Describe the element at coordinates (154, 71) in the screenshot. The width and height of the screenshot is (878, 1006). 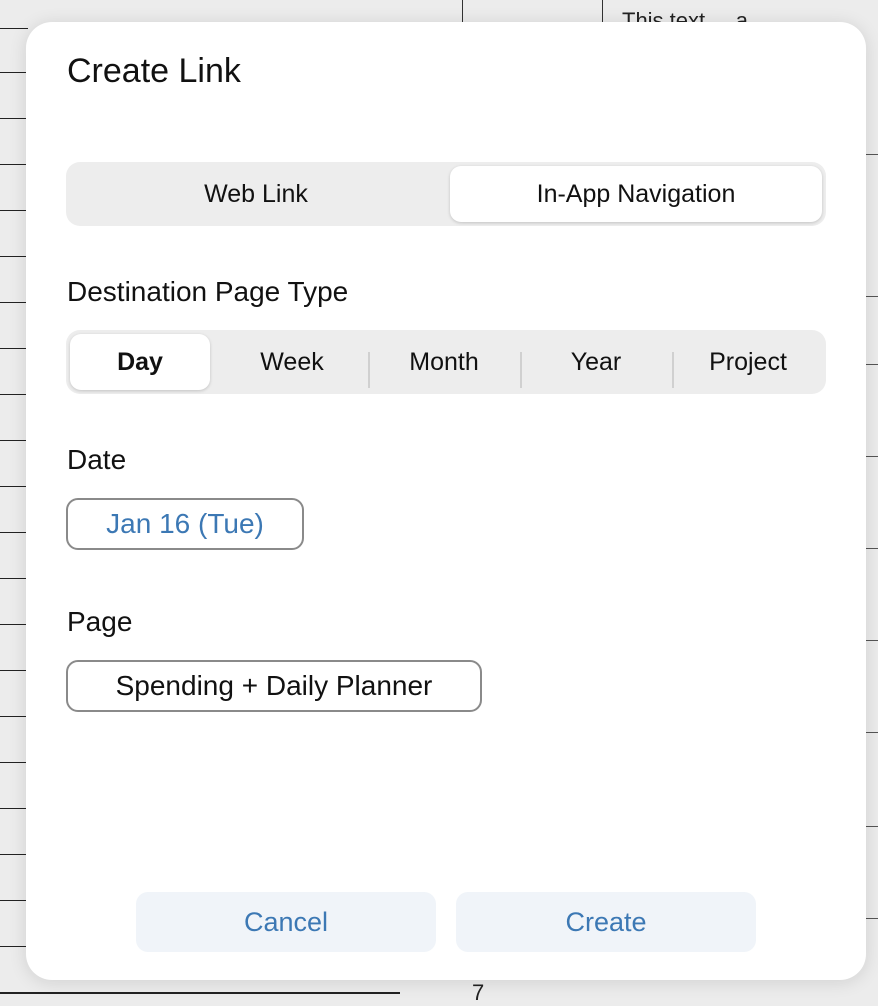
I see `dialog-title: Create Link` at that location.